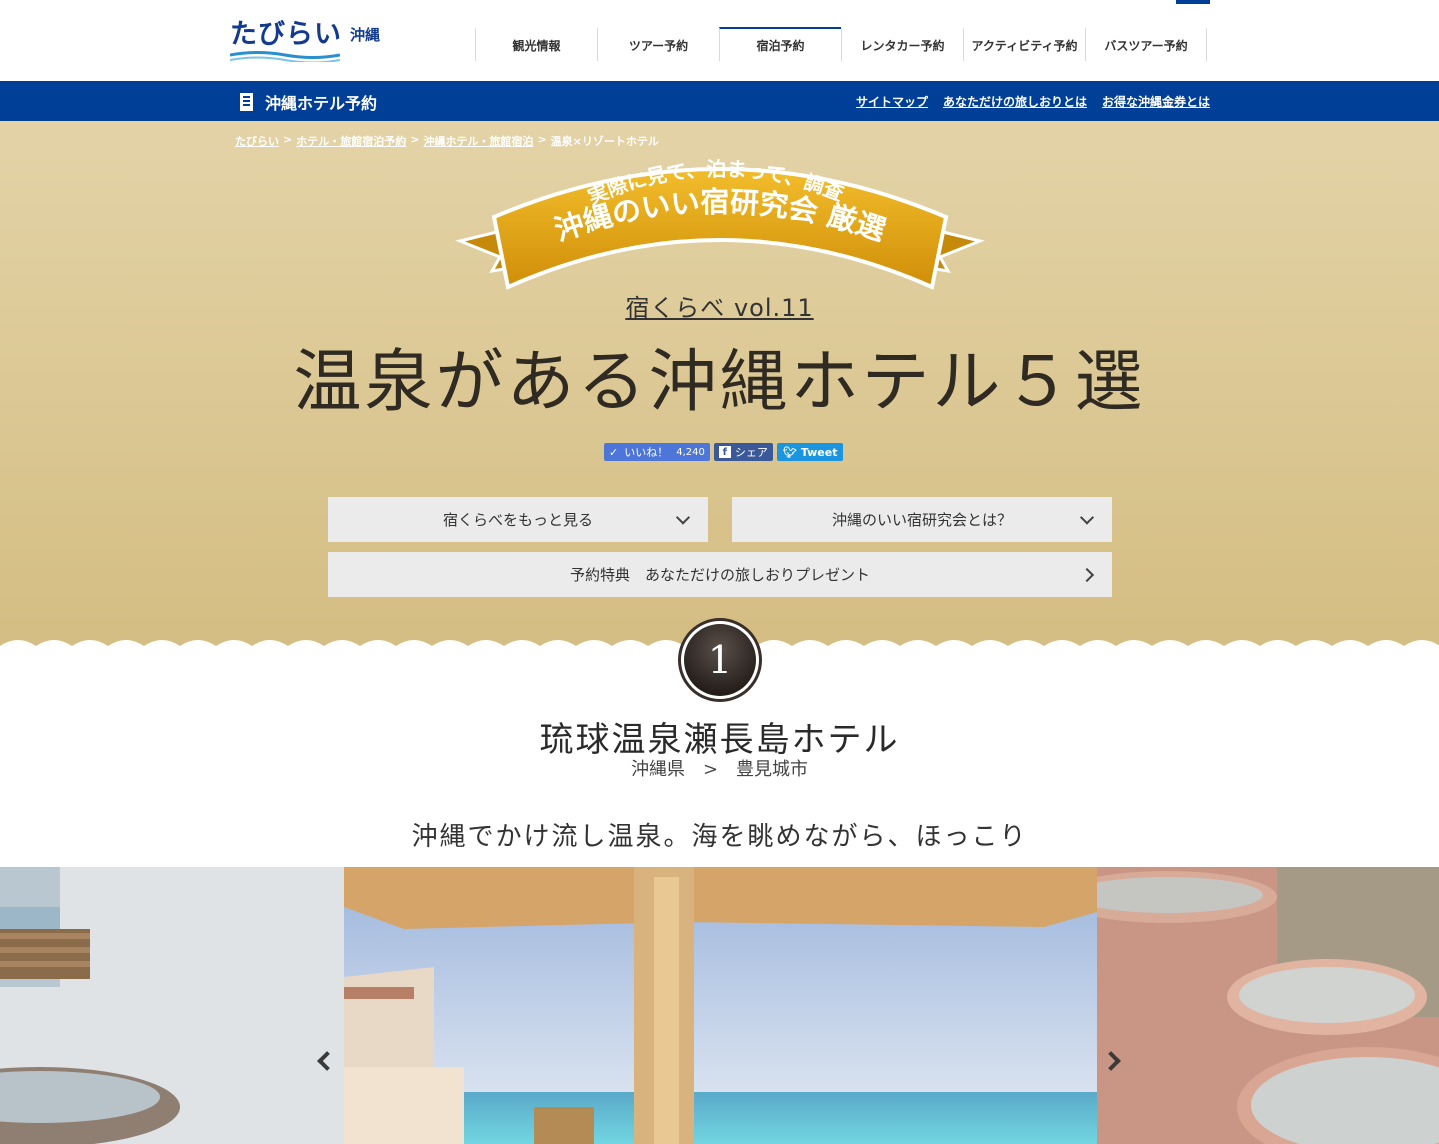  Describe the element at coordinates (719, 837) in the screenshot. I see `hotel-catchcopy: 沖縄でかけ流し温泉。海を眺めながら、ほっこり` at that location.